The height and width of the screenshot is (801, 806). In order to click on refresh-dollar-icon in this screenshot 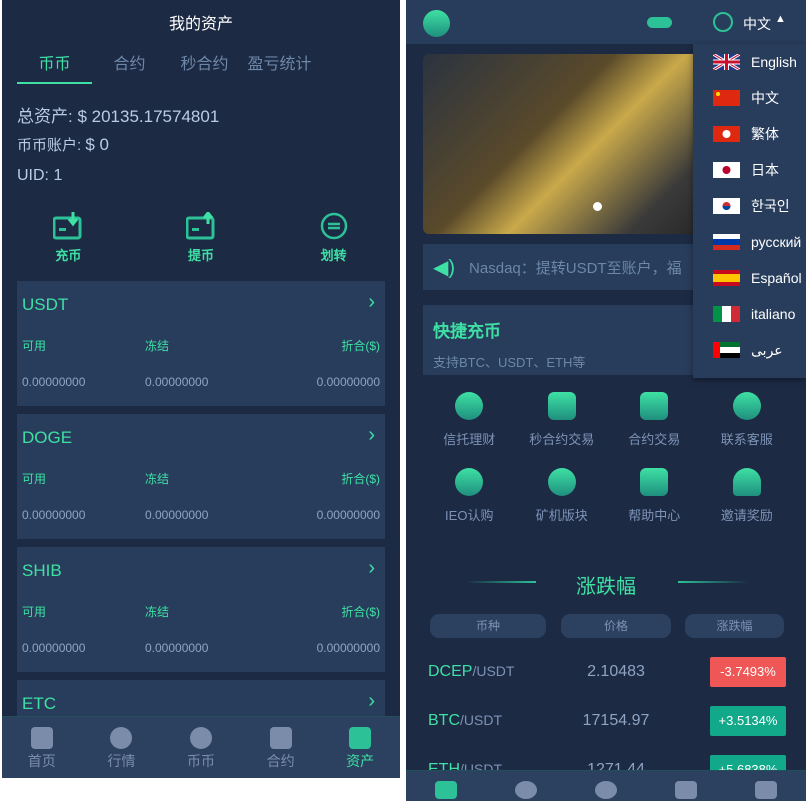, I will do `click(561, 482)`.